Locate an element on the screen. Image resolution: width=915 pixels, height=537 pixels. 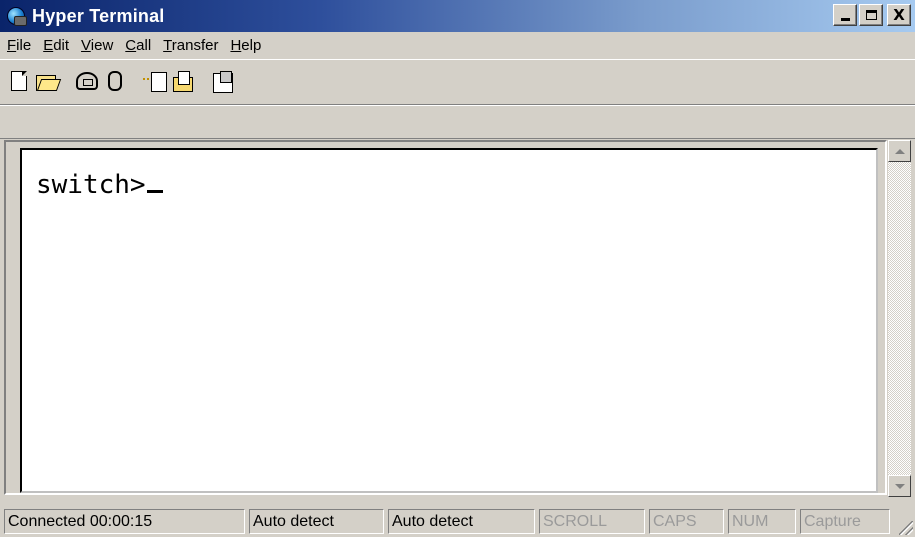
receive-button is located at coordinates (183, 81).